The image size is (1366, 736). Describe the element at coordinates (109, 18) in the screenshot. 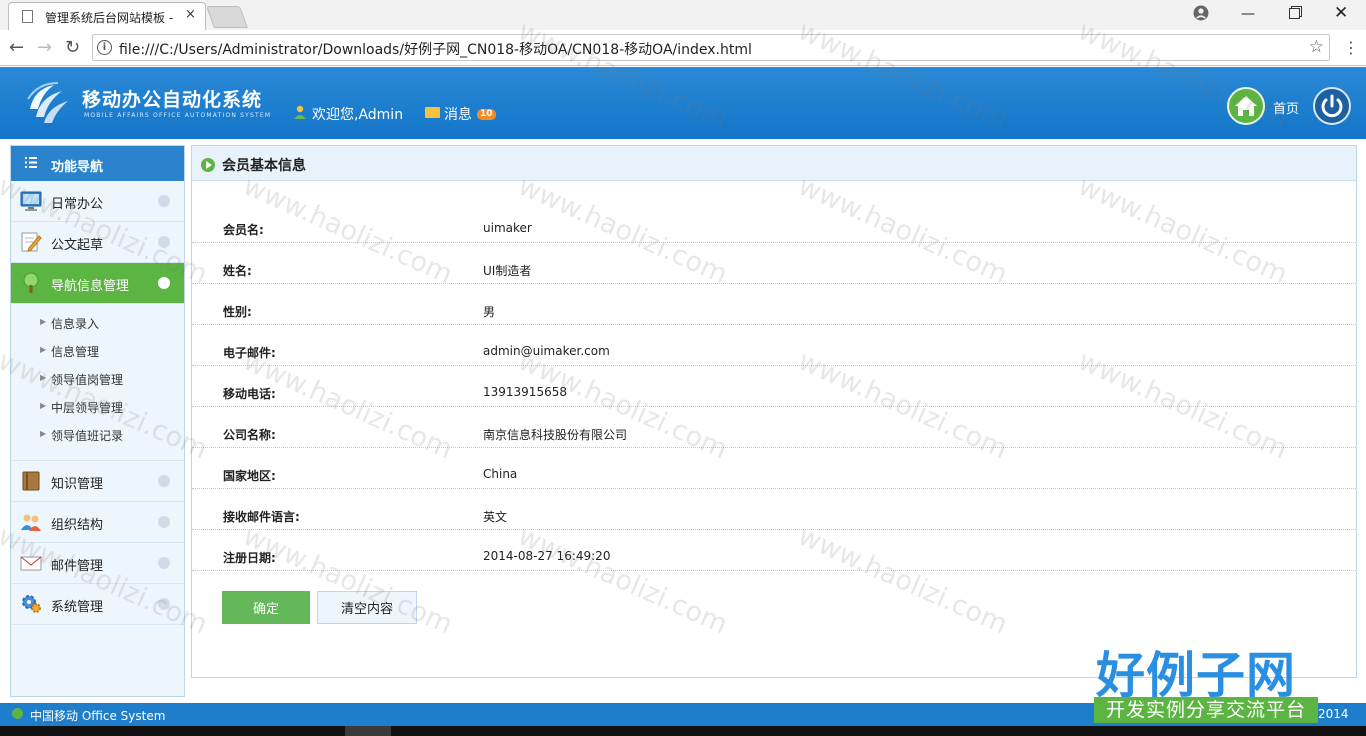

I see `tab-title: 管理系统后台网站模板 -` at that location.